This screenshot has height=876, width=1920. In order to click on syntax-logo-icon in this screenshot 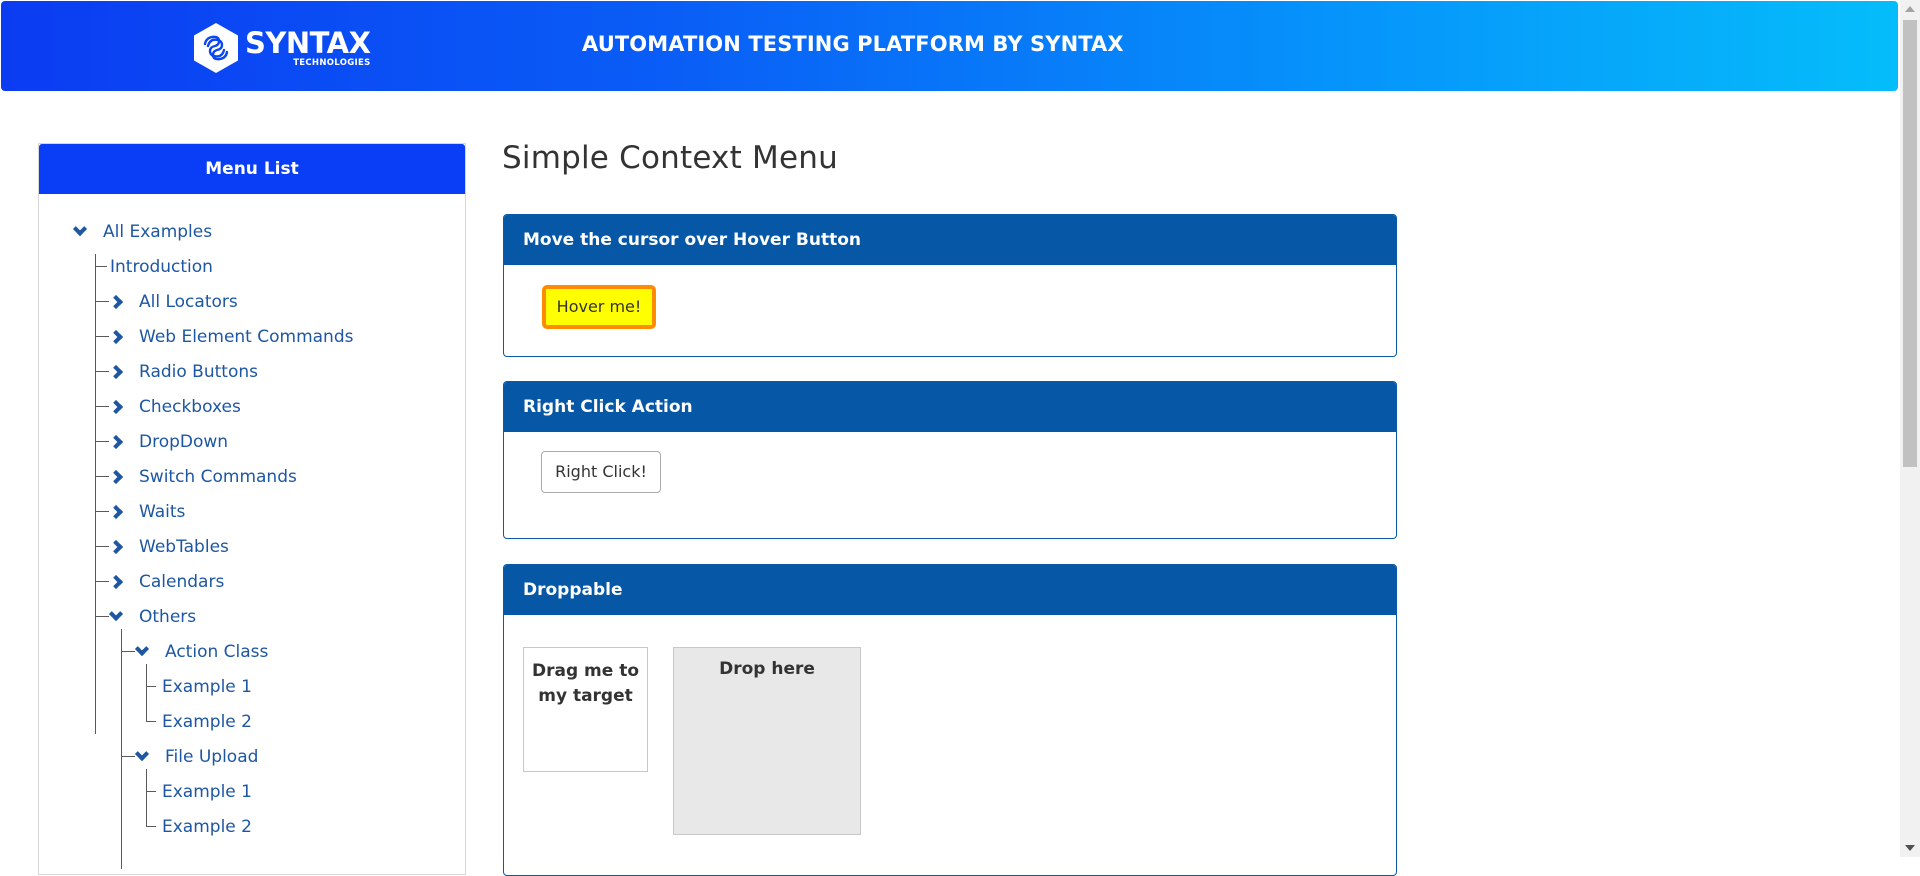, I will do `click(216, 48)`.